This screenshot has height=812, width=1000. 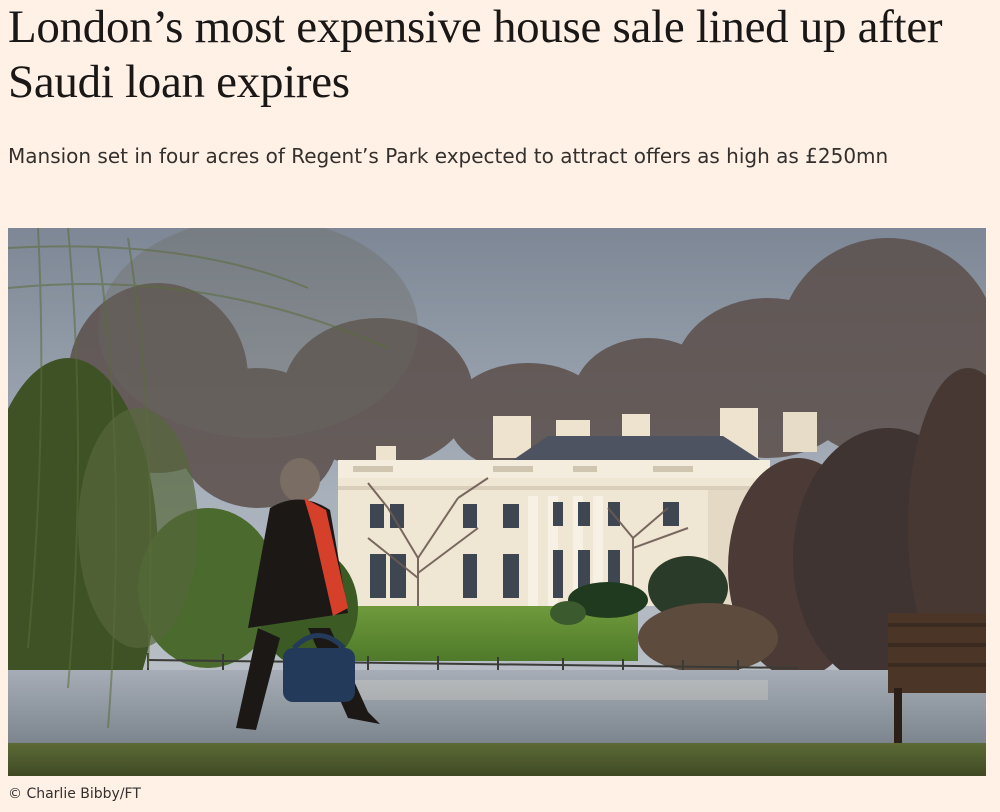 I want to click on foreground-grass, so click(x=497, y=759).